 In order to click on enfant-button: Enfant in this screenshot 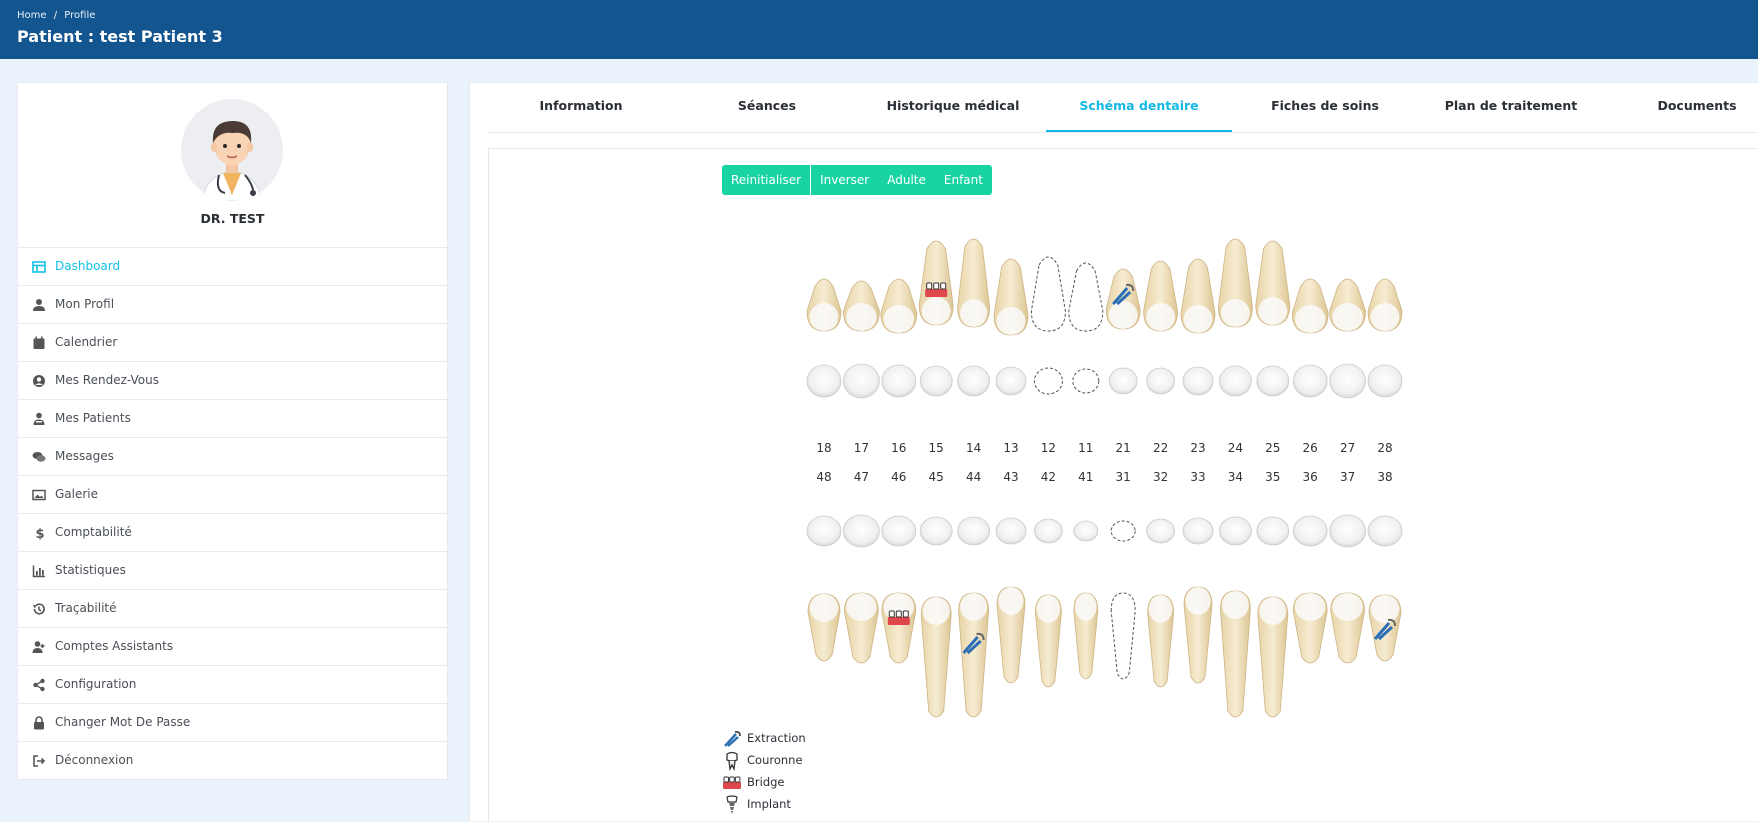, I will do `click(963, 180)`.